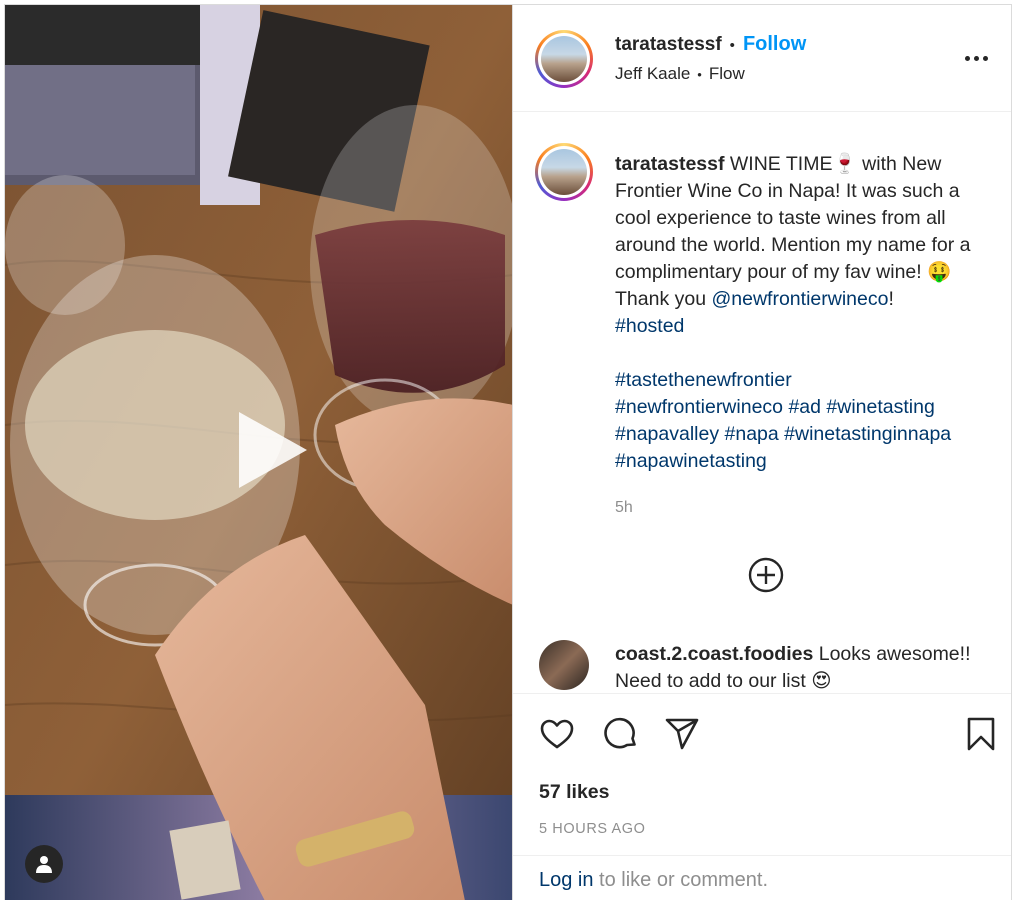  Describe the element at coordinates (649, 326) in the screenshot. I see `hashtag-link: #hosted` at that location.